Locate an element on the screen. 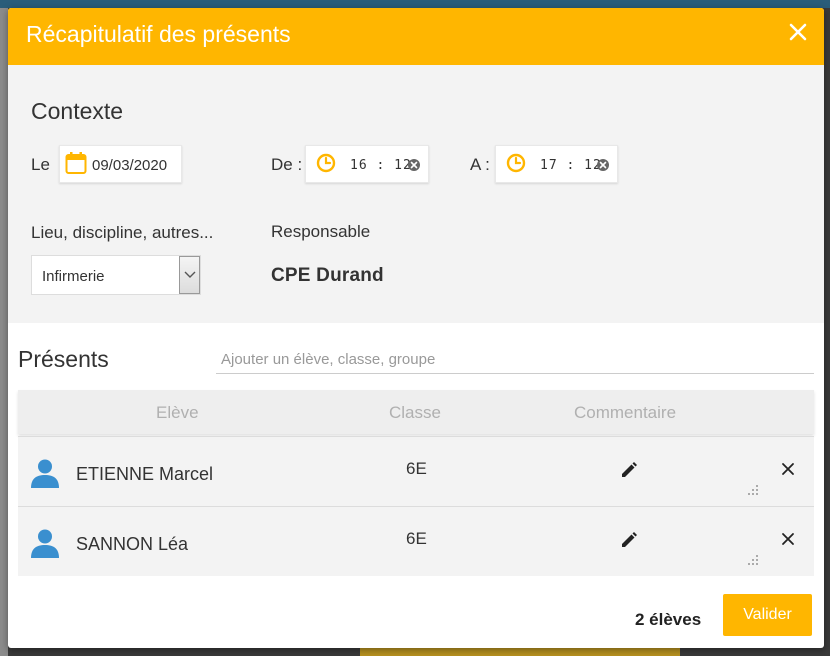  select-arrow is located at coordinates (189, 275).